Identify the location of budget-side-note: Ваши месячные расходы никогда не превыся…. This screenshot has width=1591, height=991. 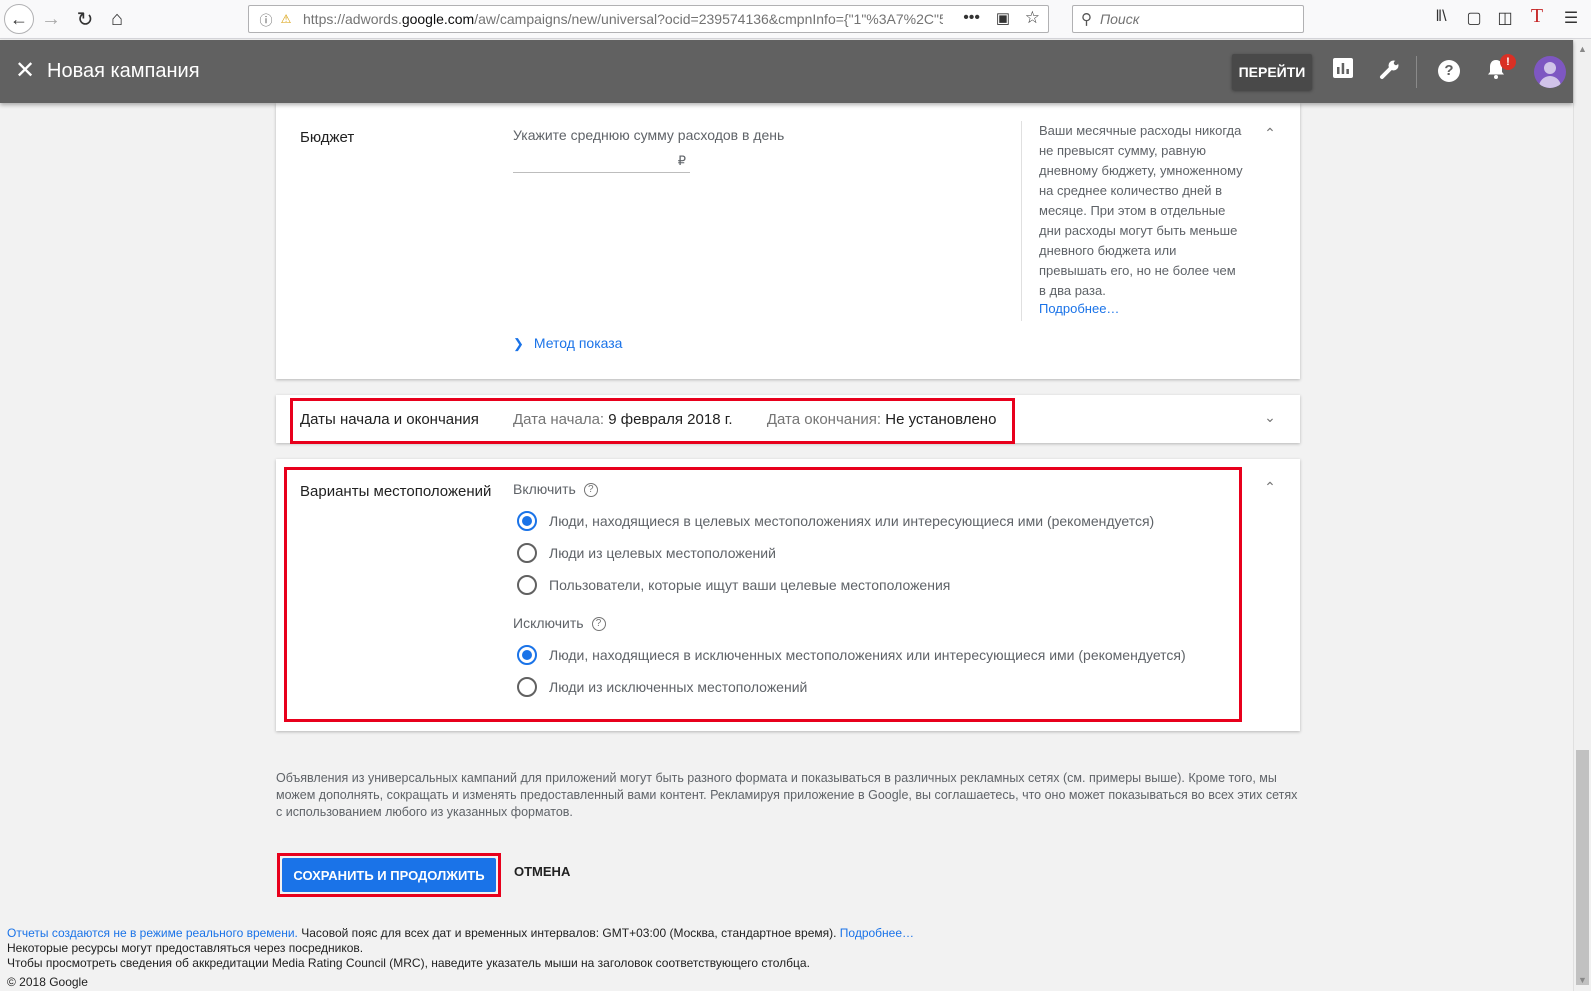
(1136, 221).